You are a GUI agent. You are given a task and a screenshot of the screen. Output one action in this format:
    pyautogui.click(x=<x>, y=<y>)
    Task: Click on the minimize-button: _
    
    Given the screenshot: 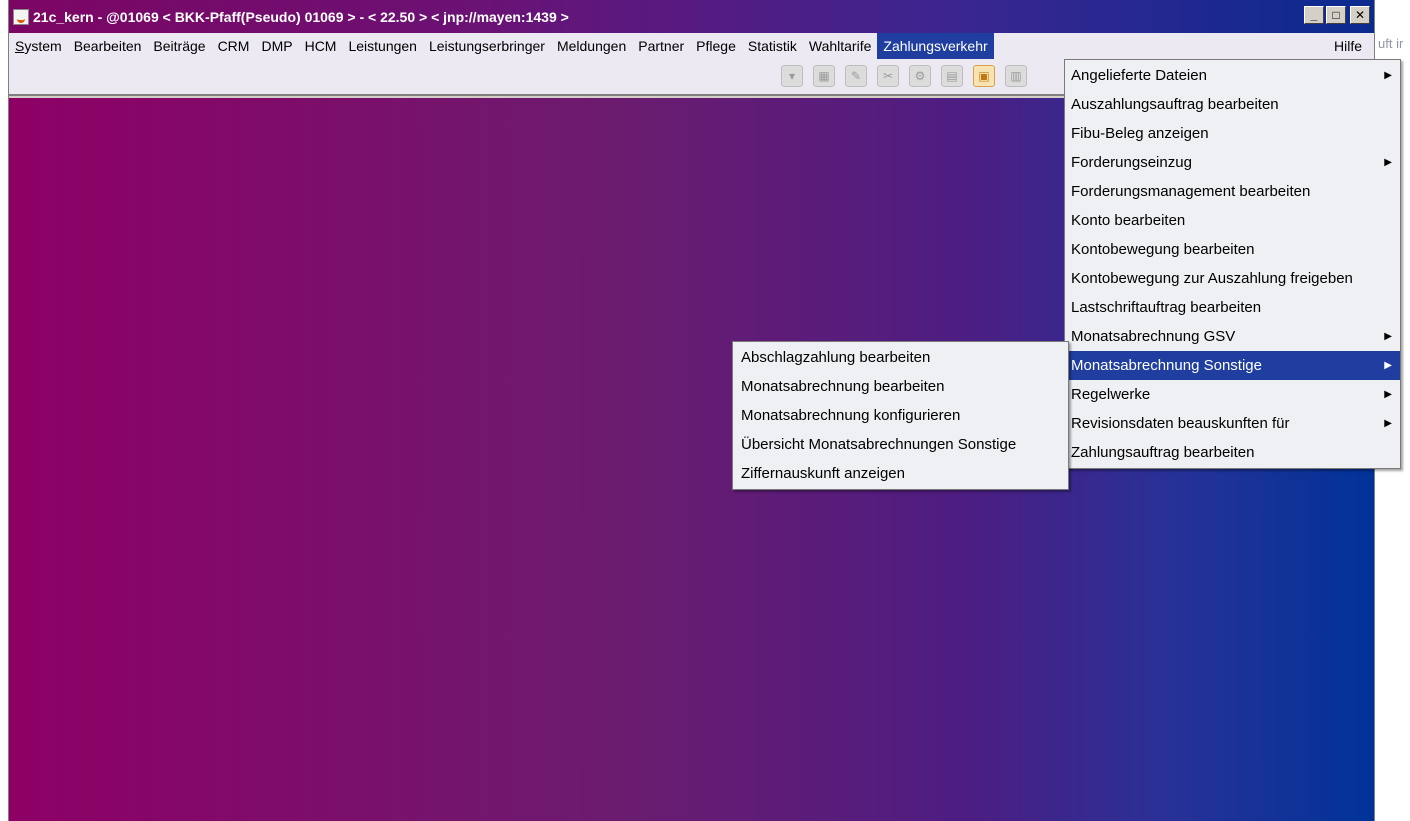 What is the action you would take?
    pyautogui.click(x=1314, y=15)
    